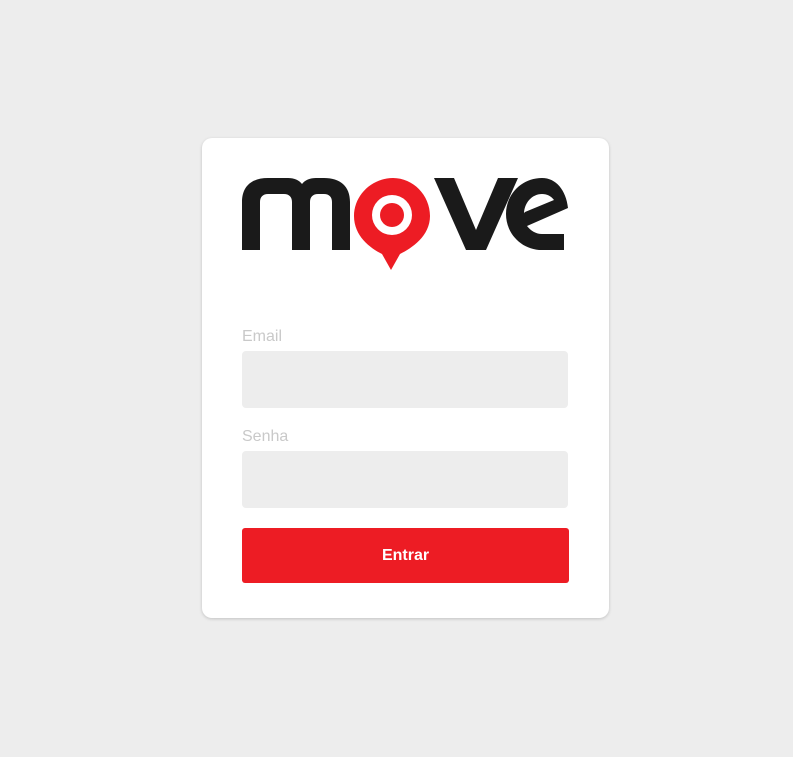 The image size is (793, 757). Describe the element at coordinates (262, 336) in the screenshot. I see `email-label: Email` at that location.